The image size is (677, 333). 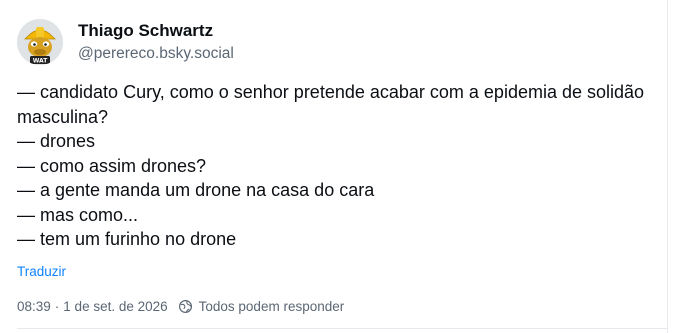 What do you see at coordinates (342, 328) in the screenshot?
I see `divider` at bounding box center [342, 328].